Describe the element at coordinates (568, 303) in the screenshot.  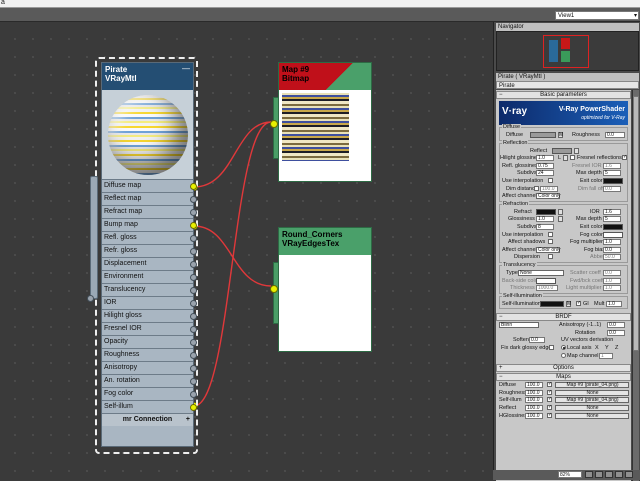
I see `self-illum-map-button: M` at that location.